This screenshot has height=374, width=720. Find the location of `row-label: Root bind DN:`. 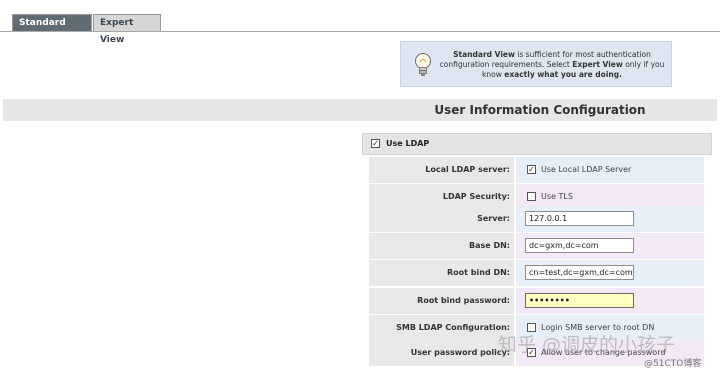

row-label: Root bind DN: is located at coordinates (441, 273).